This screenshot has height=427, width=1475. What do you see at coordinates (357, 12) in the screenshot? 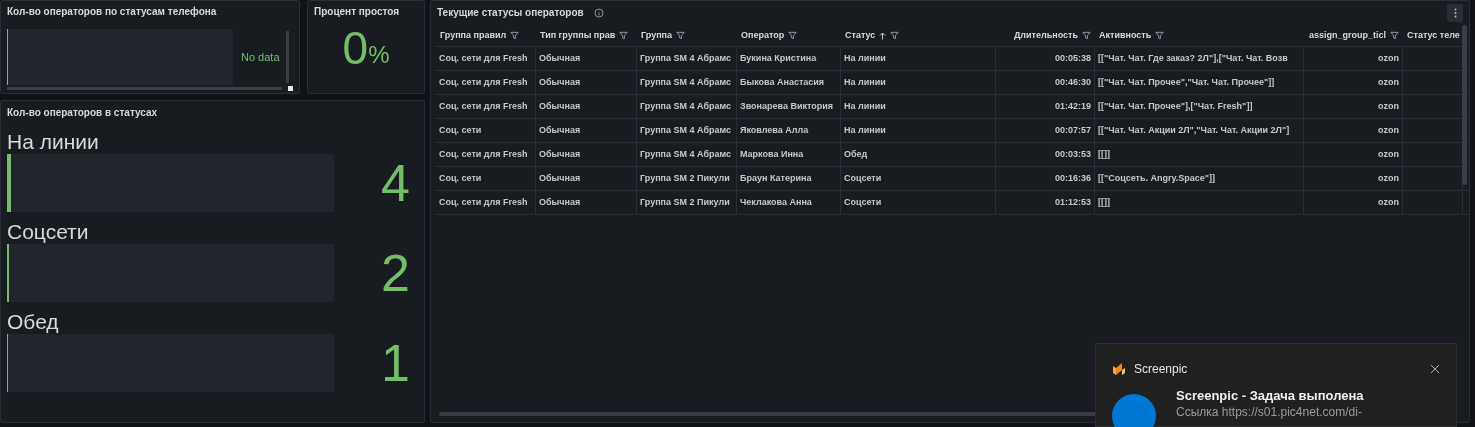
I see `panel-title: Процент простоя` at bounding box center [357, 12].